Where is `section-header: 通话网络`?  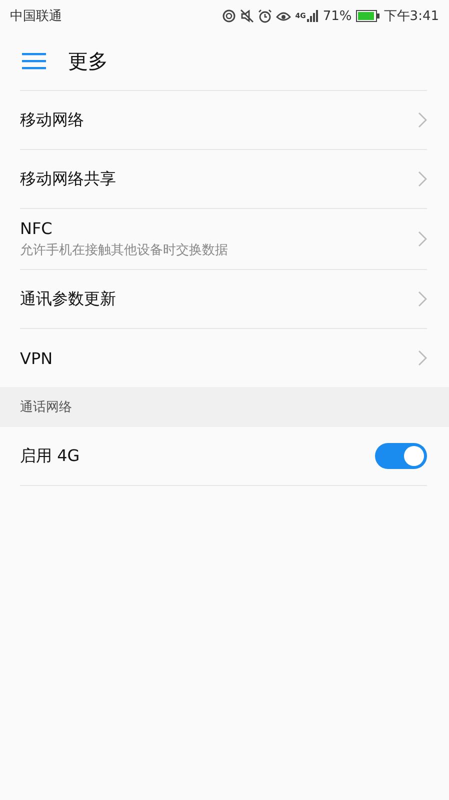 section-header: 通话网络 is located at coordinates (46, 407).